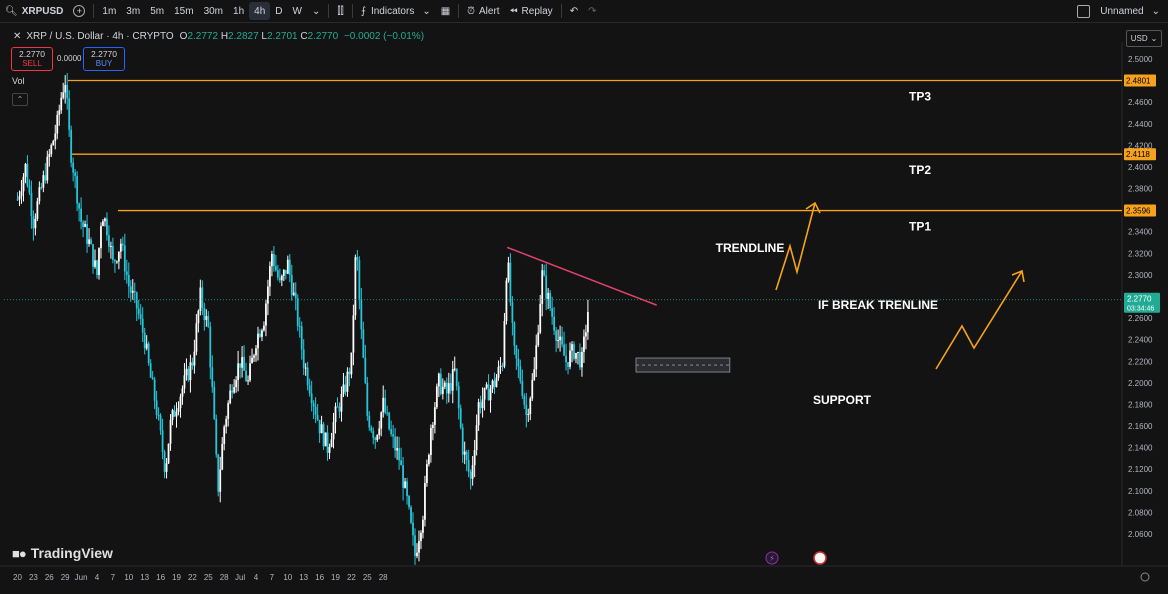 Image resolution: width=1168 pixels, height=594 pixels. What do you see at coordinates (20, 99) in the screenshot?
I see `collapse-legend-button: ⌃` at bounding box center [20, 99].